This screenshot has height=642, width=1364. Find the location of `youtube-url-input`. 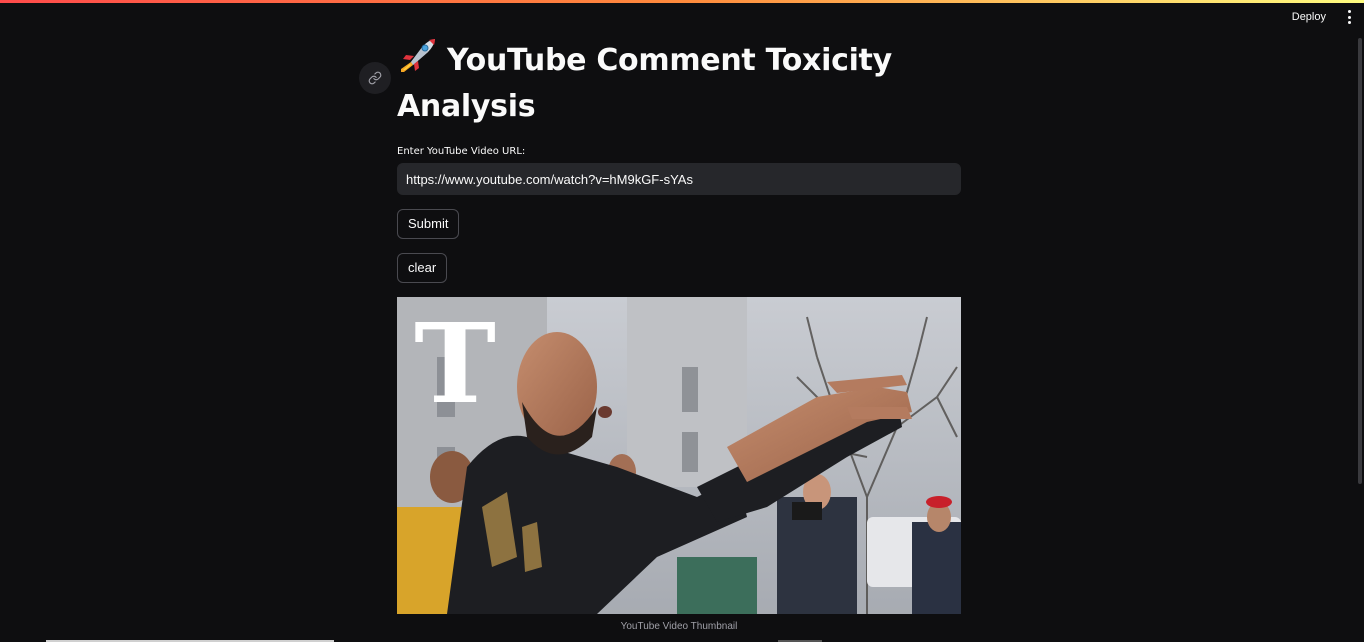

youtube-url-input is located at coordinates (679, 179).